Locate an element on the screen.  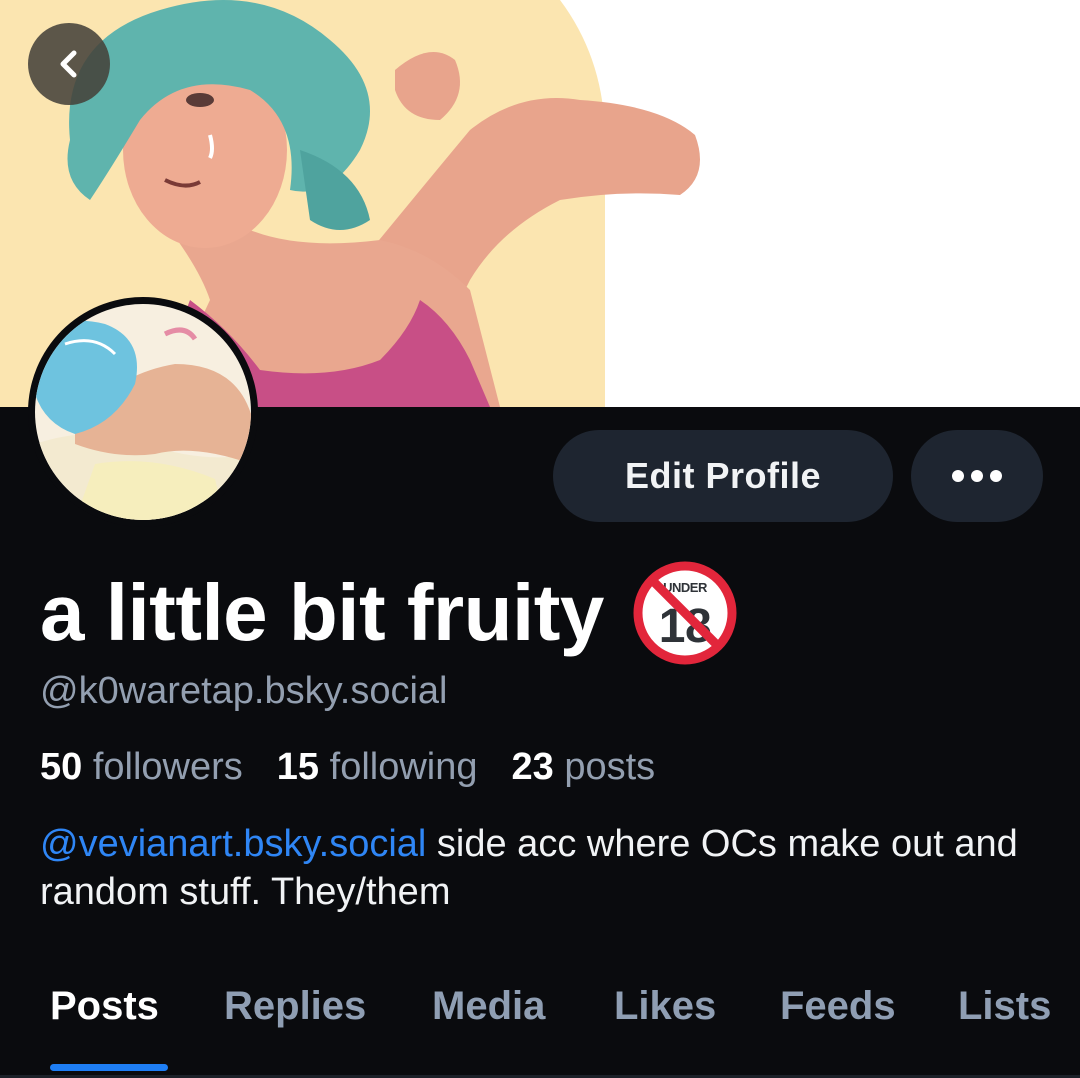
following-count: 15 is located at coordinates (298, 767).